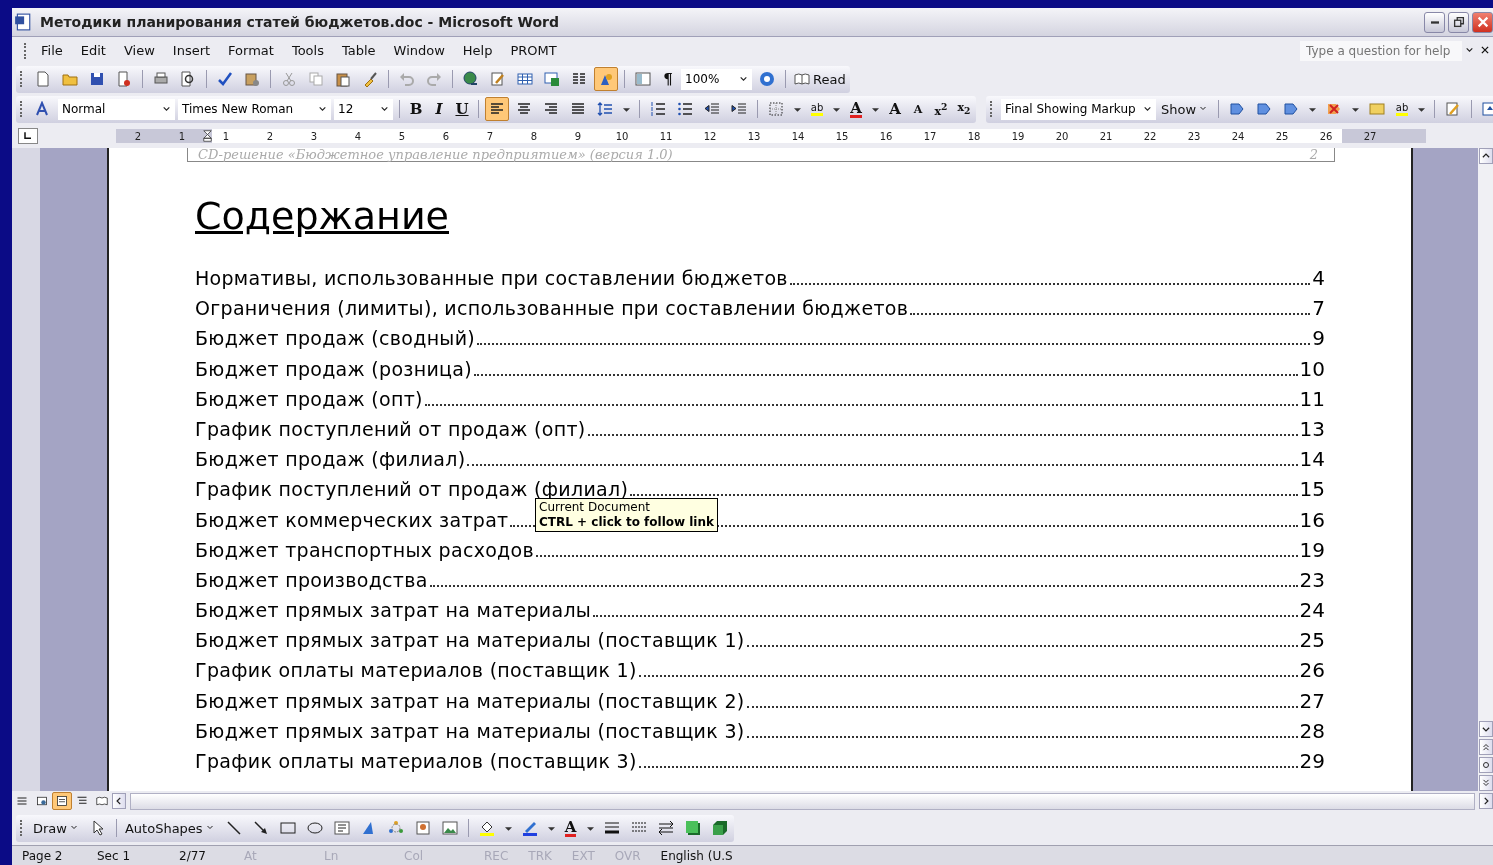  I want to click on magnifier-icon, so click(188, 79).